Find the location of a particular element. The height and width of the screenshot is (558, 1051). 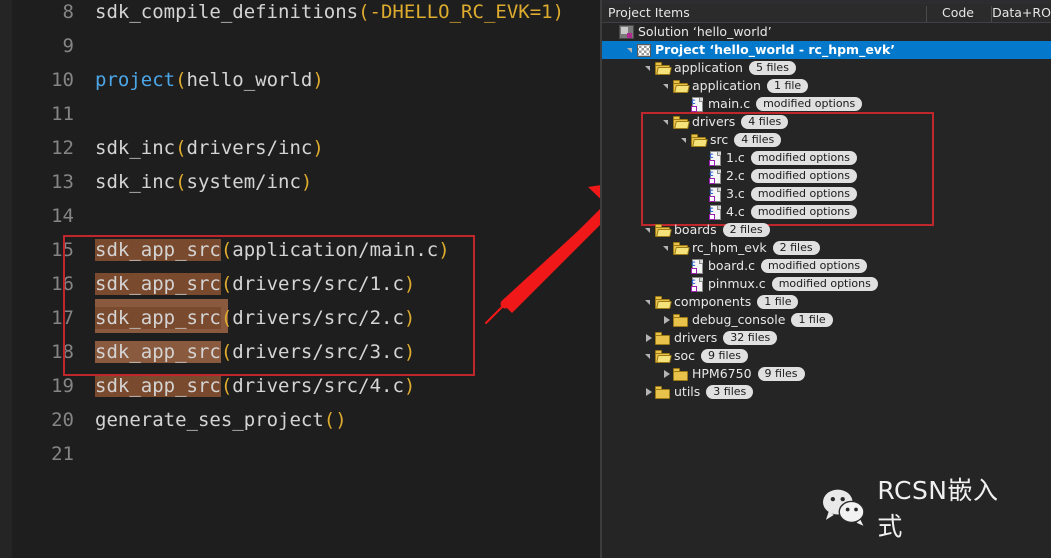

tree-row: src 4 files is located at coordinates (826, 140).